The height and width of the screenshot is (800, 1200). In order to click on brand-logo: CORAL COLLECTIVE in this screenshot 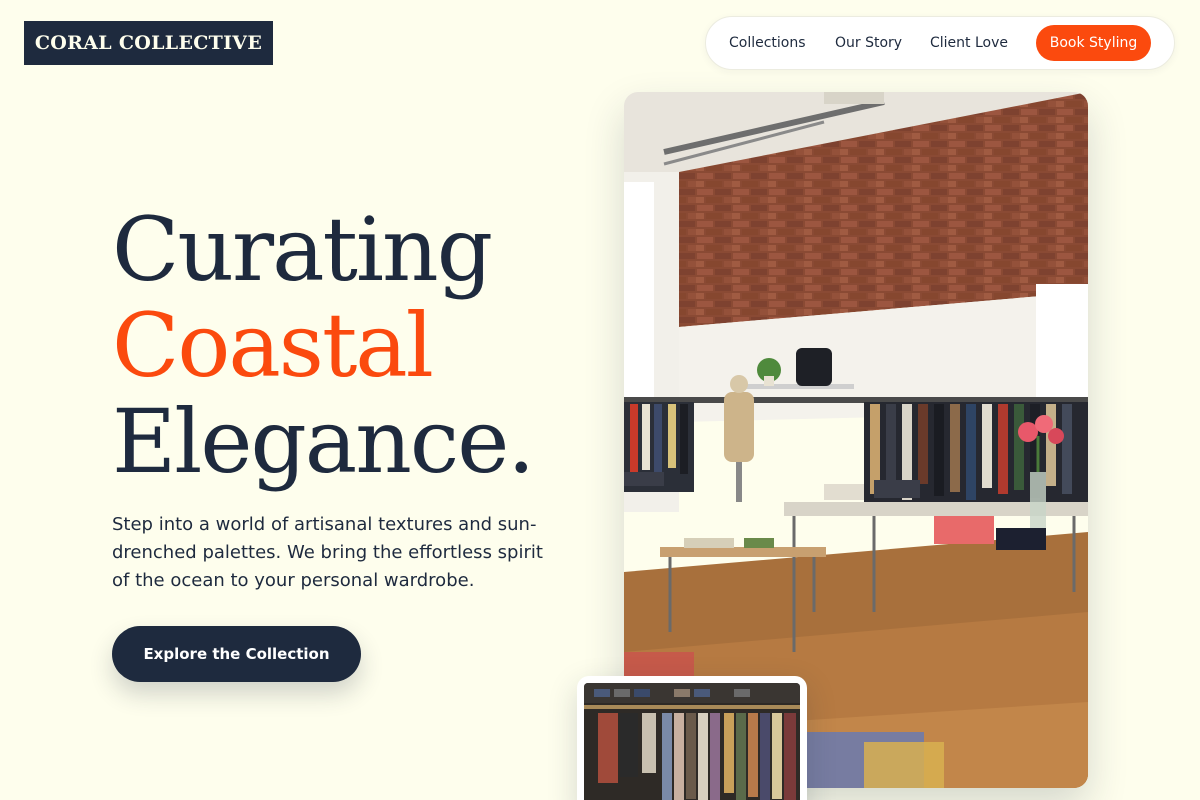, I will do `click(148, 43)`.